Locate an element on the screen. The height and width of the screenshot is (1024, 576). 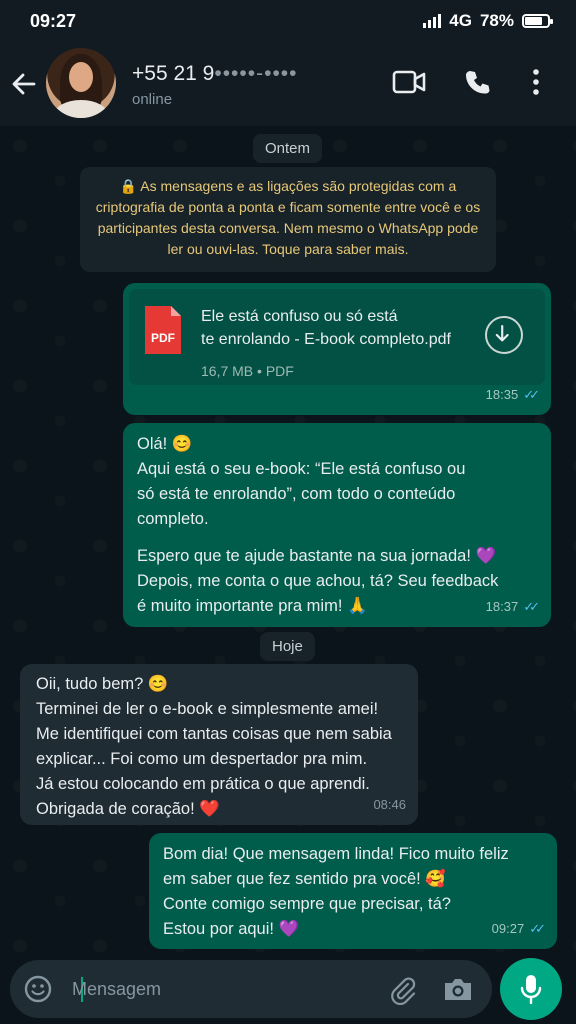
voice-message-button is located at coordinates (531, 989).